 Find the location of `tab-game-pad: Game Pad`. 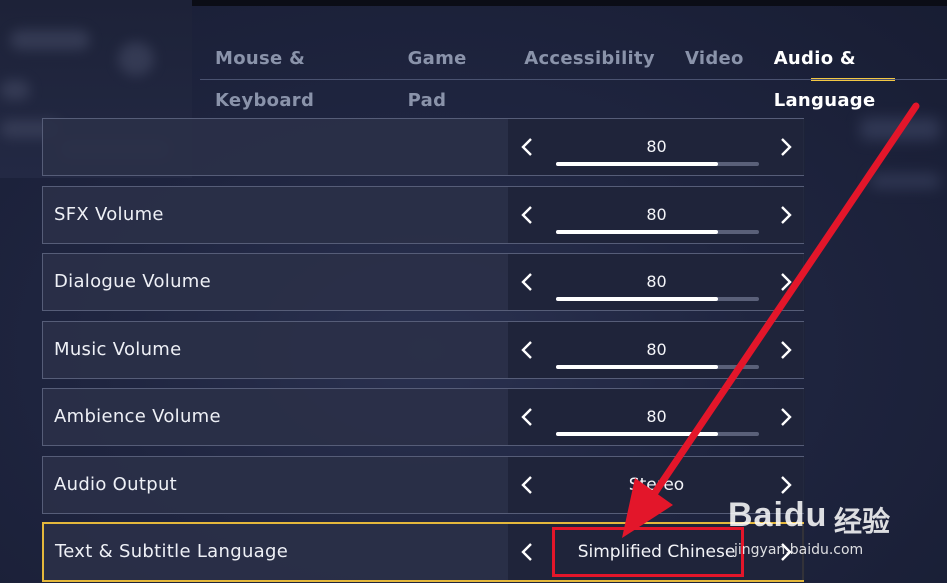

tab-game-pad: Game Pad is located at coordinates (451, 74).